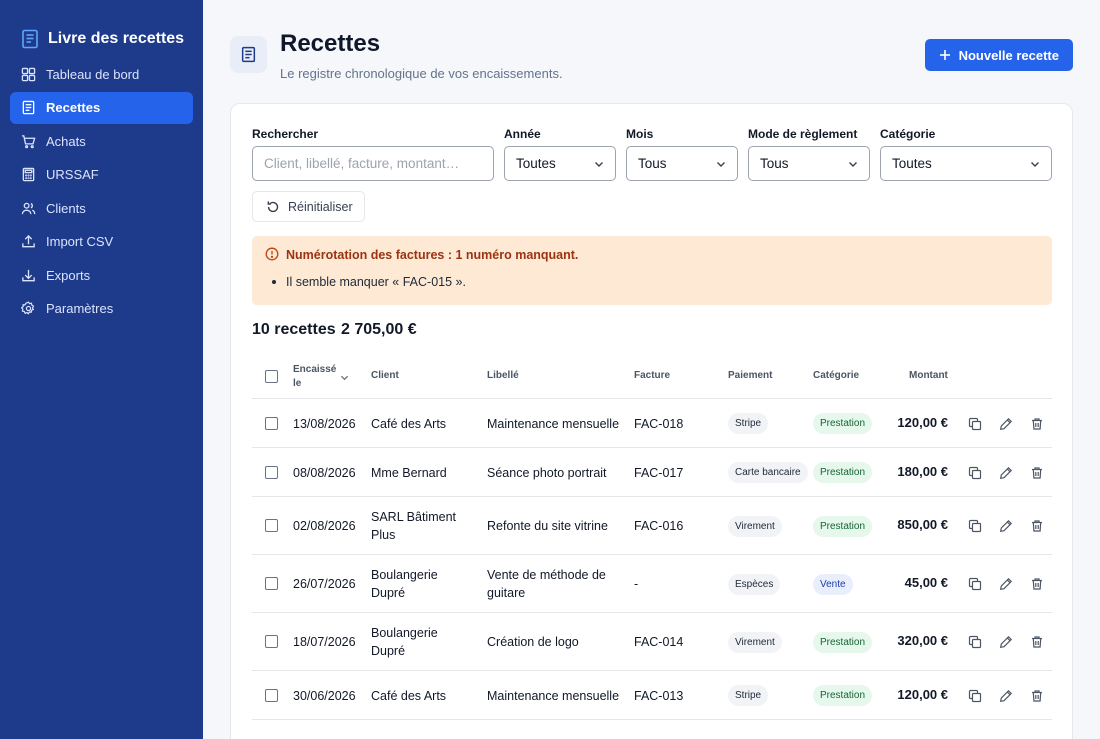 The height and width of the screenshot is (739, 1100). Describe the element at coordinates (28, 141) in the screenshot. I see `cart-icon` at that location.